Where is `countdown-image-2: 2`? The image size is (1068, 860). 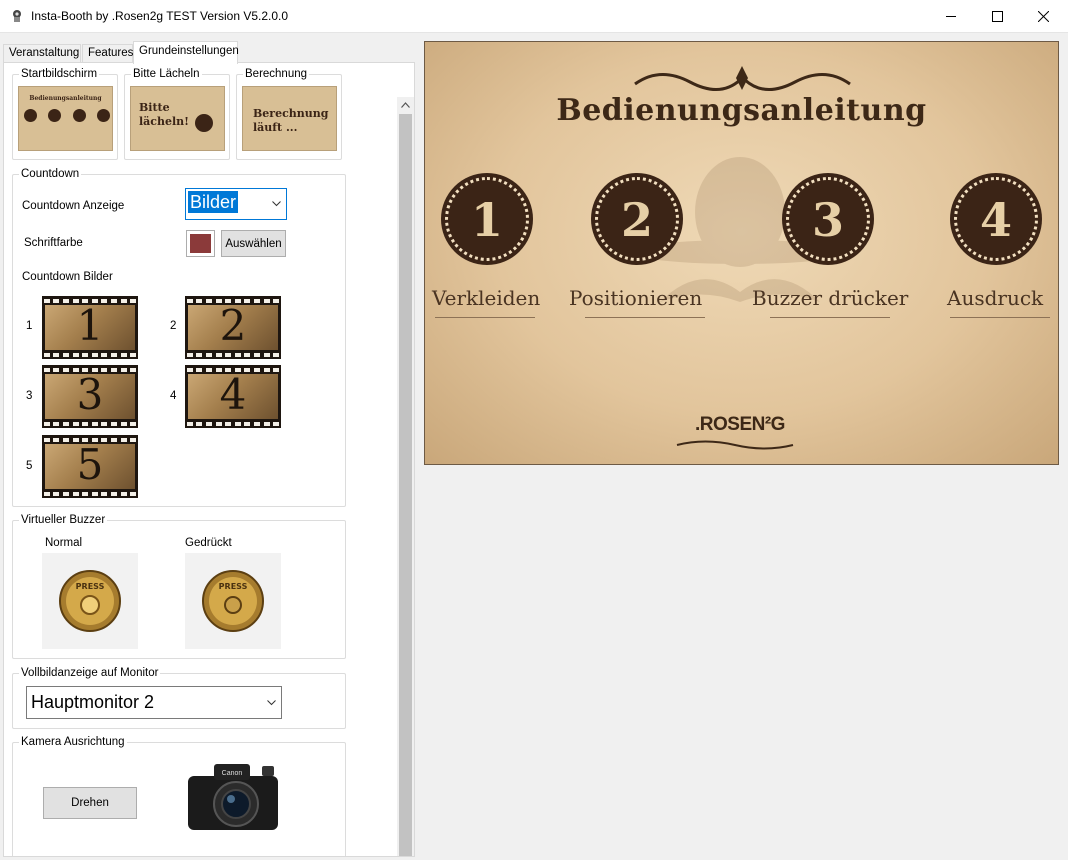
countdown-image-2: 2 is located at coordinates (233, 327).